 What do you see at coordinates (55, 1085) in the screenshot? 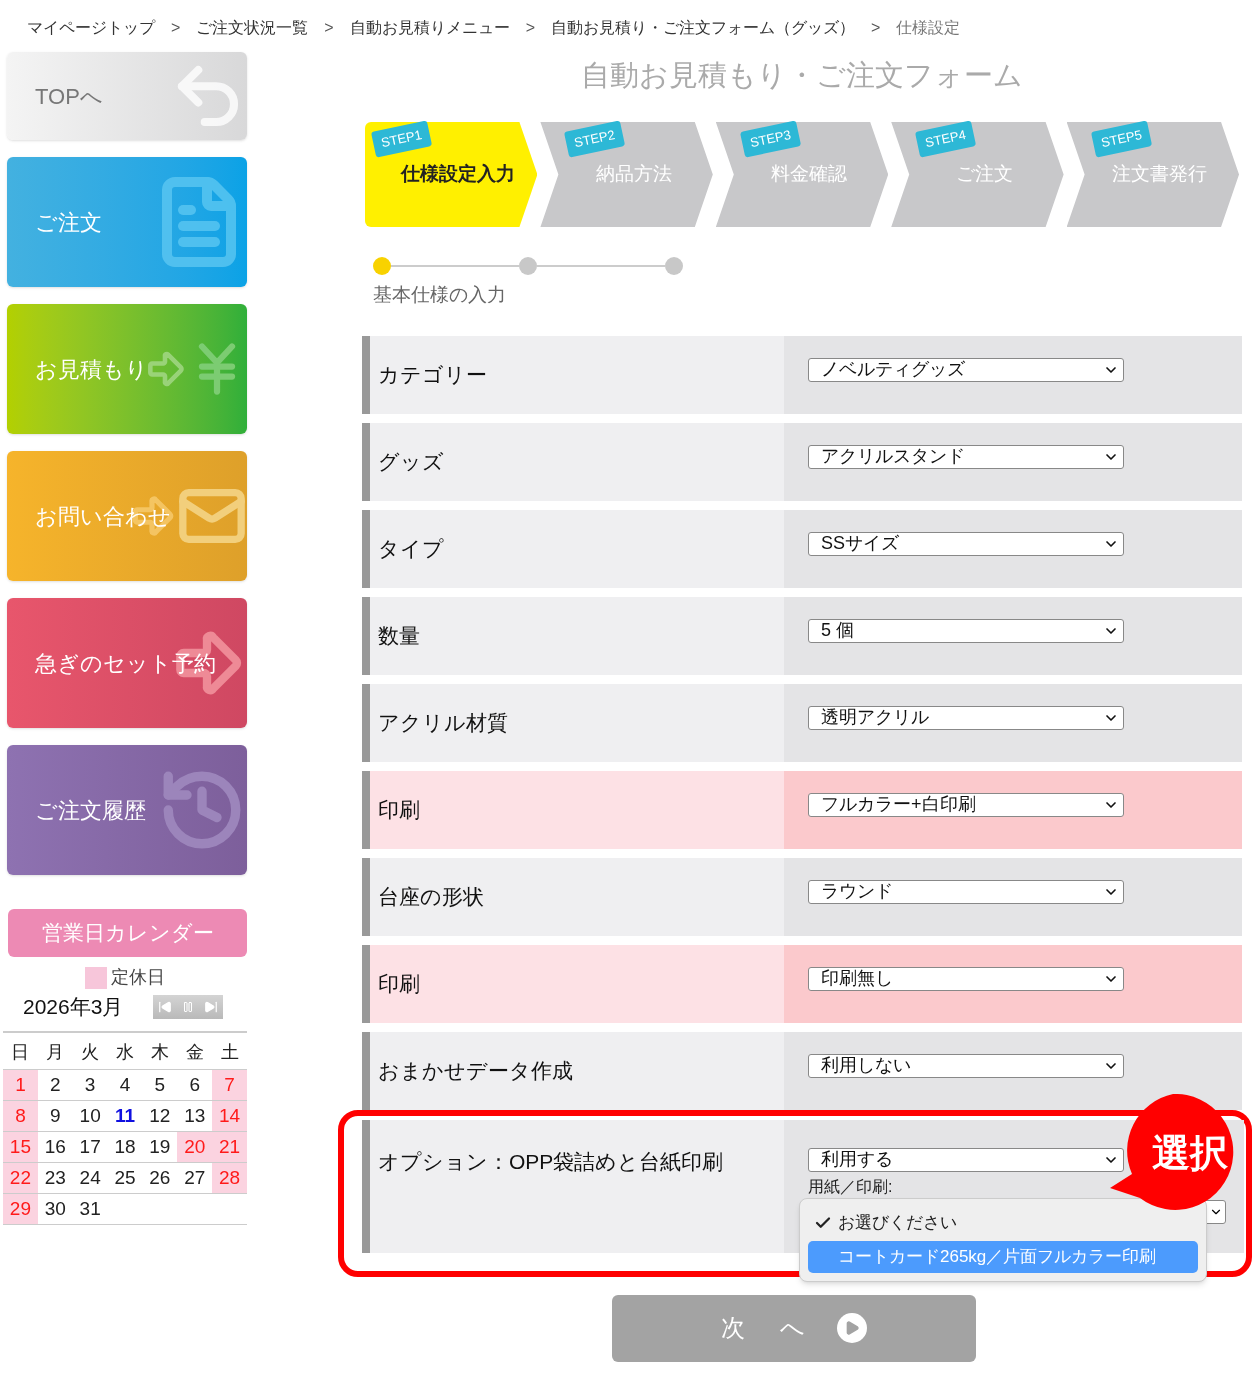
I see `calendar-day: 2` at bounding box center [55, 1085].